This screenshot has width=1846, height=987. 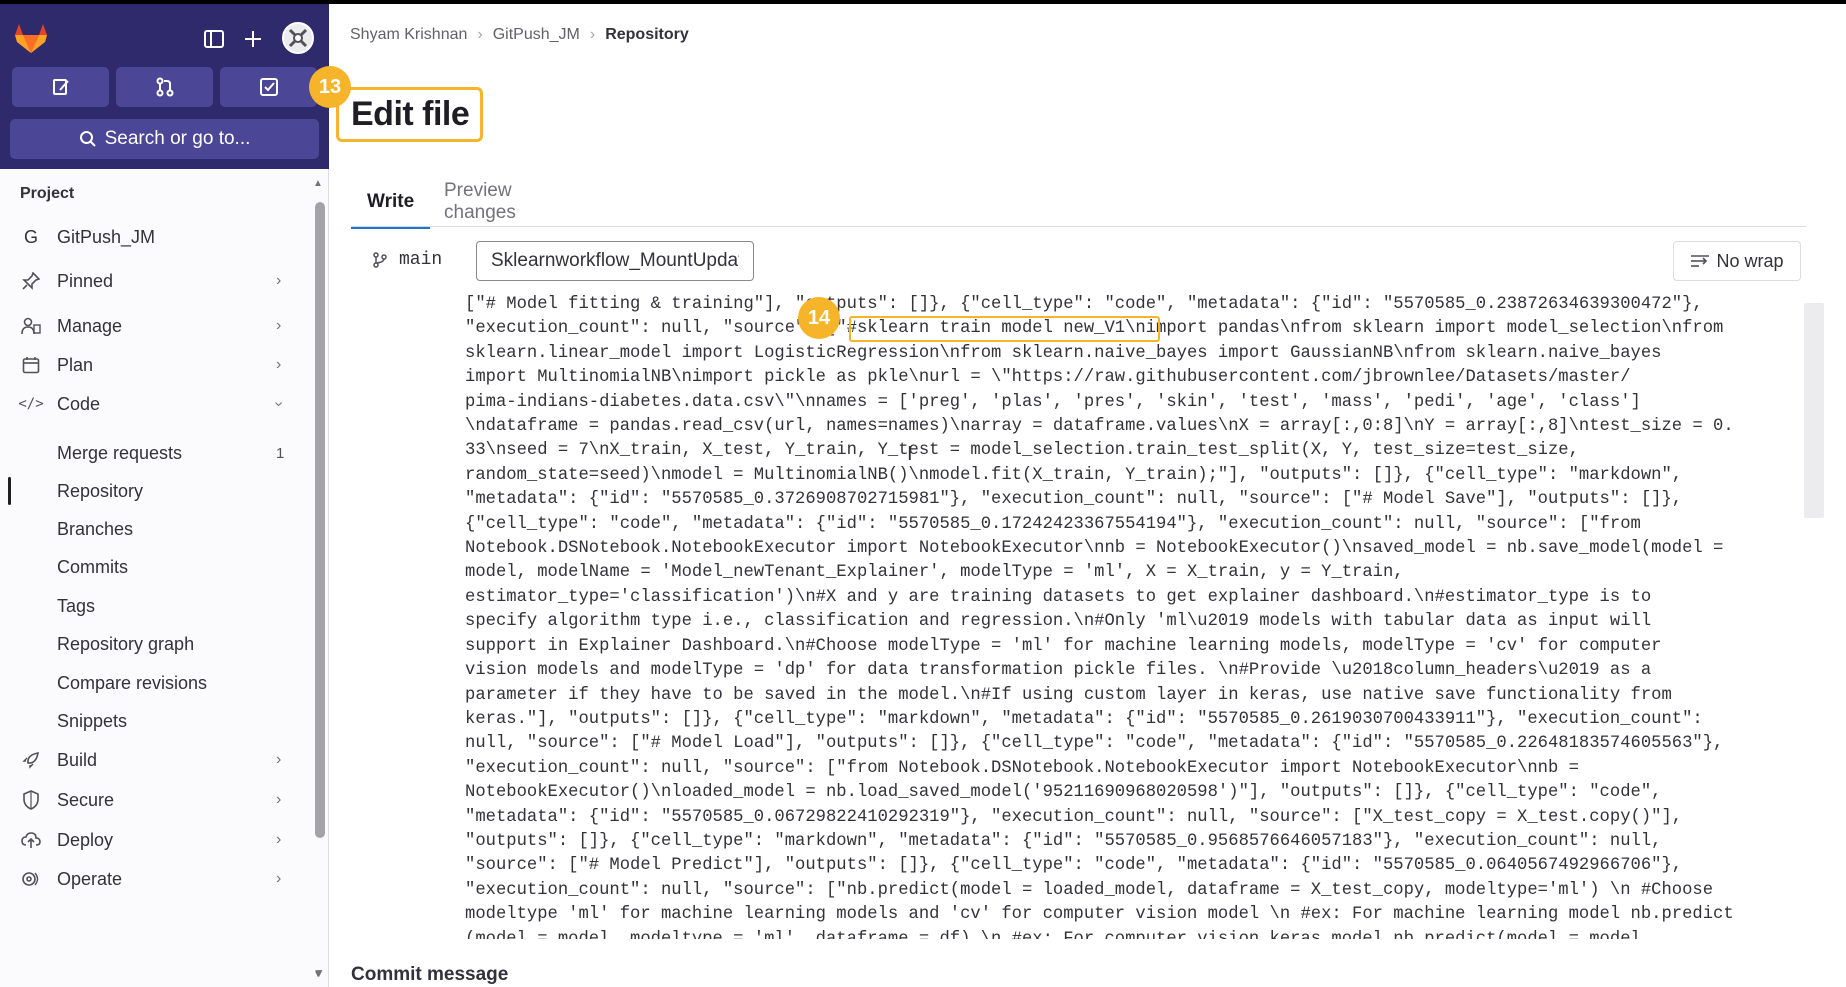 What do you see at coordinates (253, 39) in the screenshot?
I see `create-new-icon` at bounding box center [253, 39].